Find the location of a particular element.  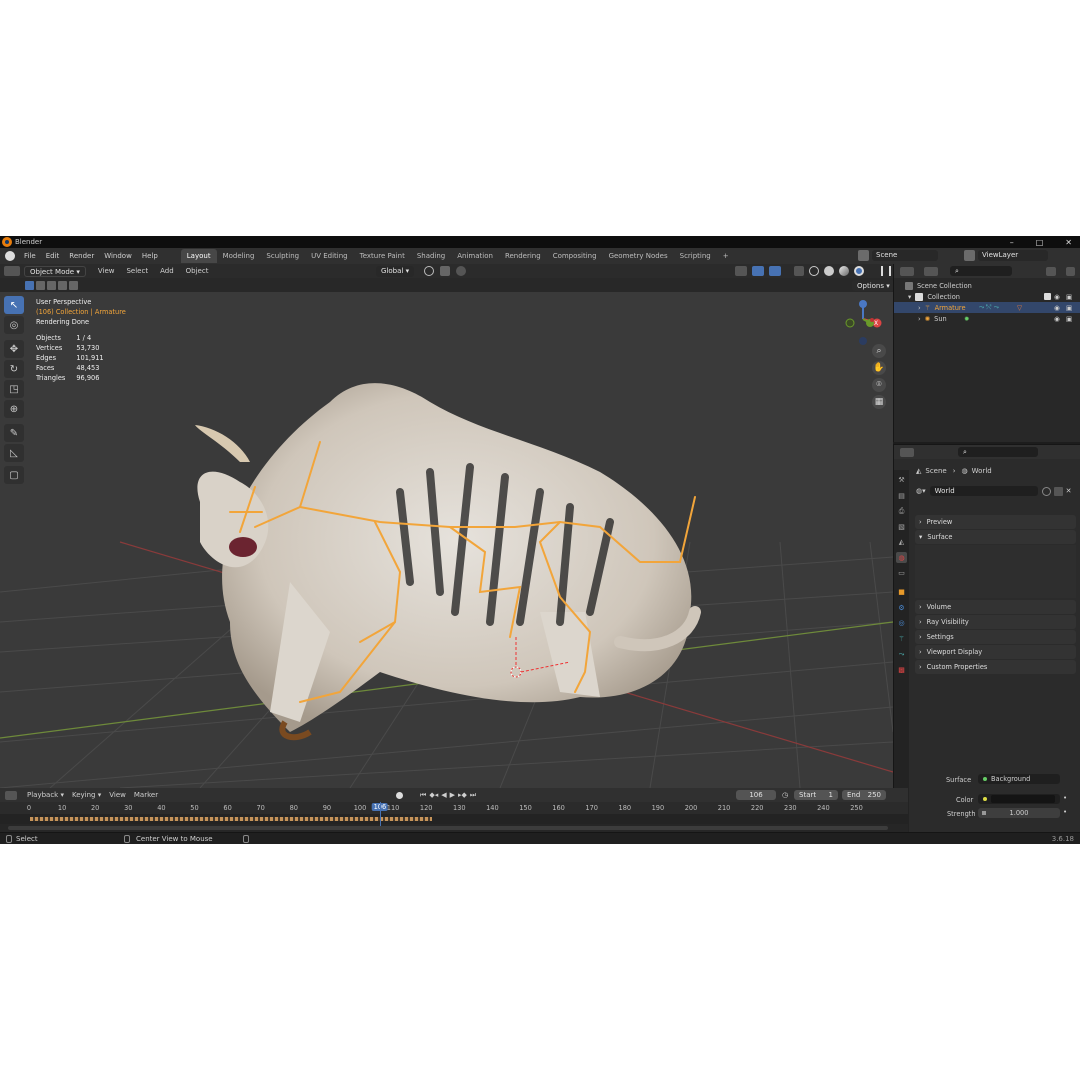

color-field is located at coordinates (1019, 799).